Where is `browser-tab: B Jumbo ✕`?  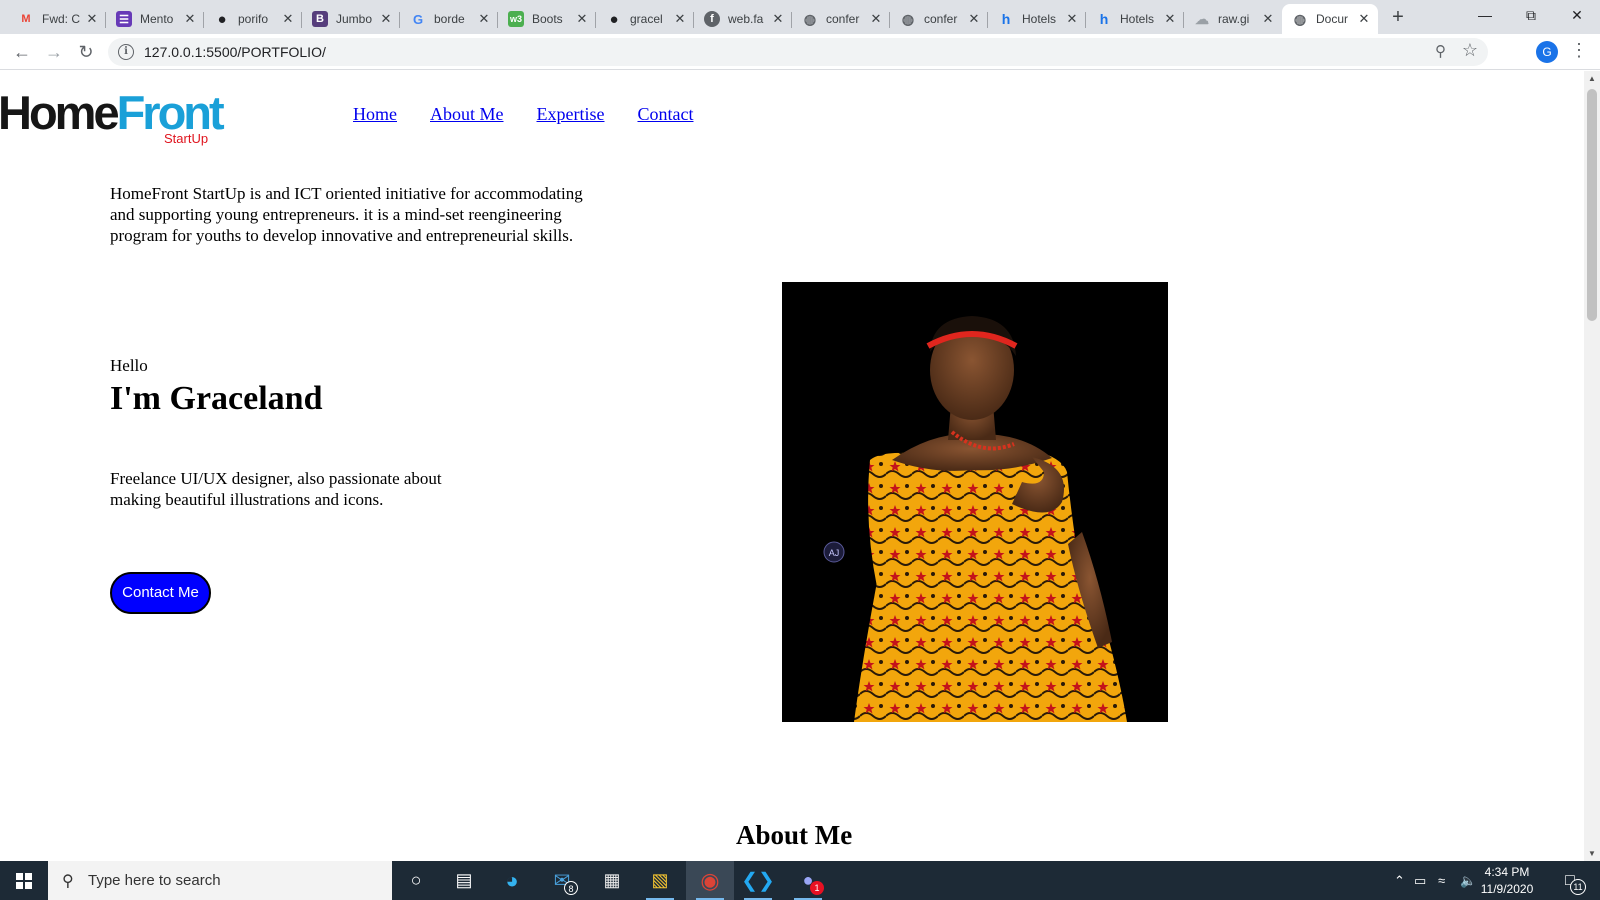 browser-tab: B Jumbo ✕ is located at coordinates (351, 19).